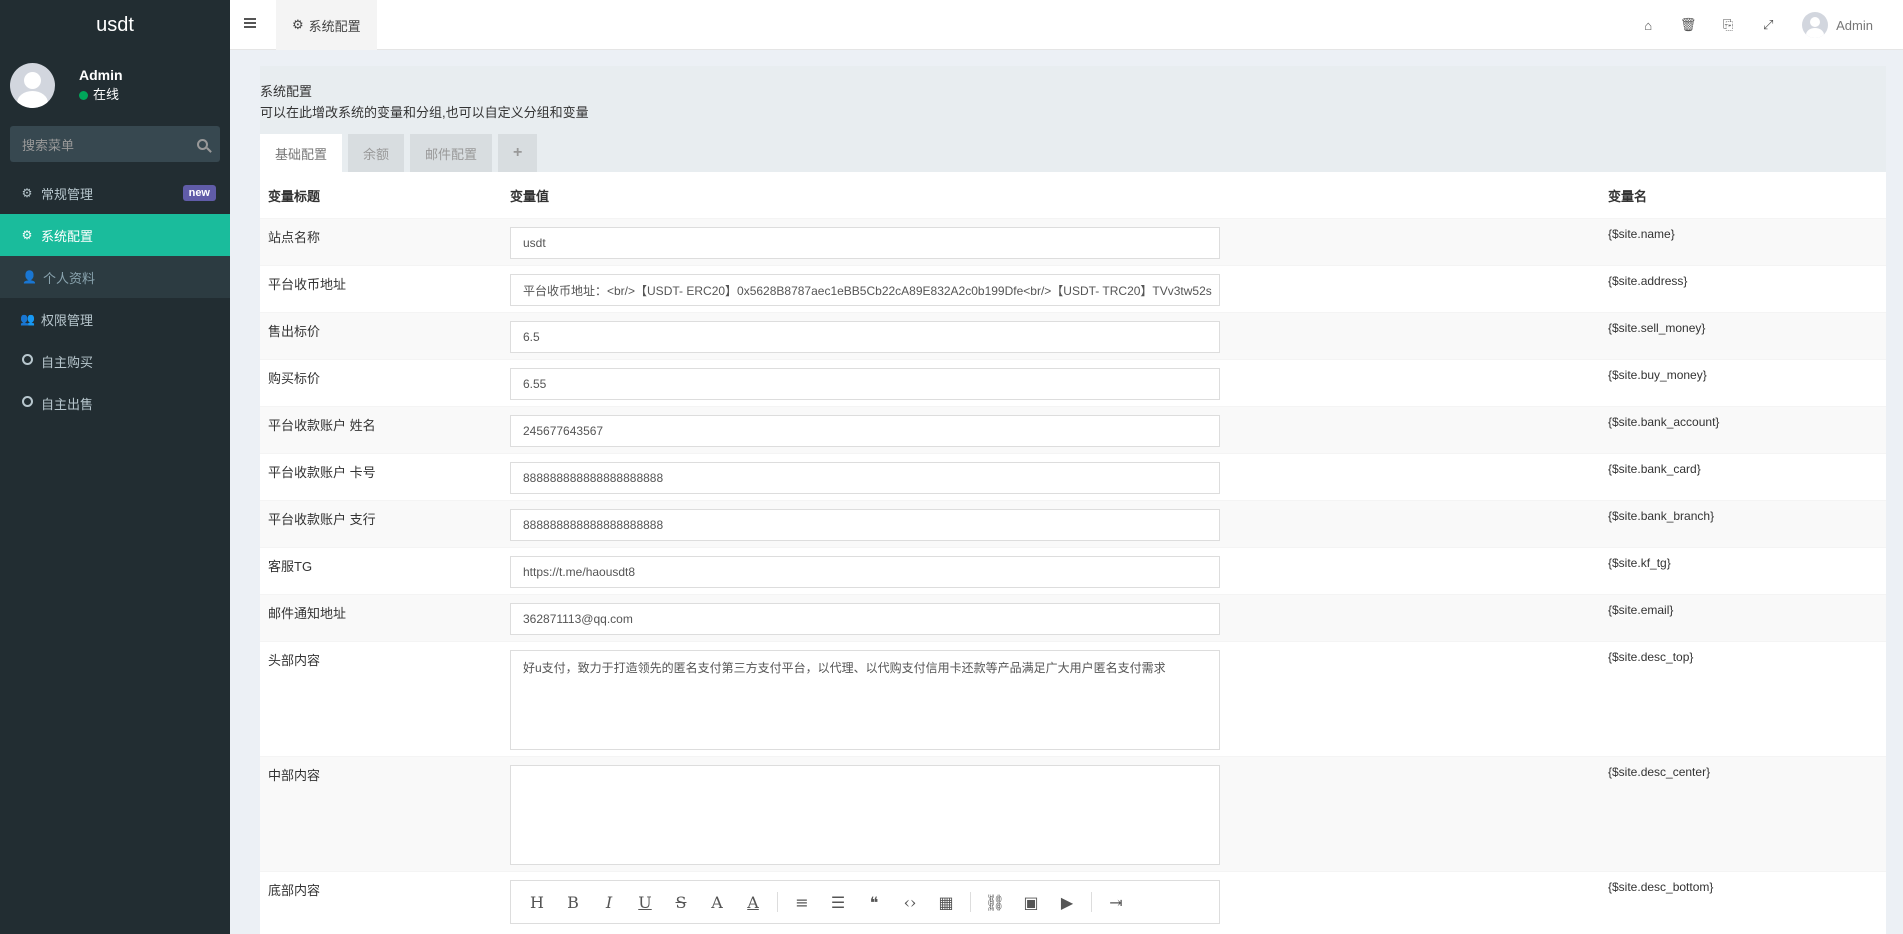 The height and width of the screenshot is (934, 1903). What do you see at coordinates (1661, 887) in the screenshot?
I see `row-var: {$site.desc_bottom}` at bounding box center [1661, 887].